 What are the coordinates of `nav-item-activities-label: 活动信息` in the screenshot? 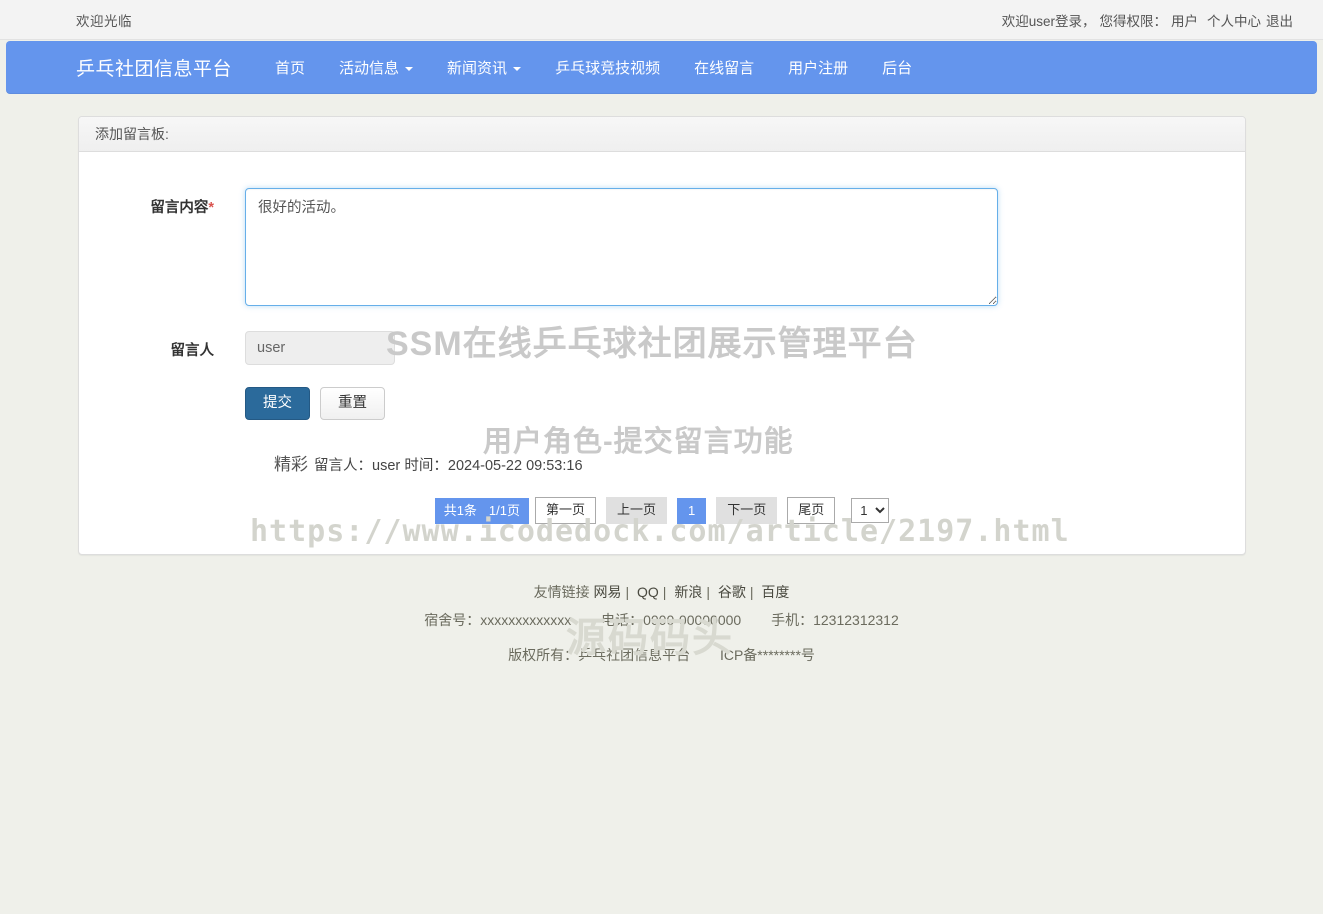 It's located at (369, 68).